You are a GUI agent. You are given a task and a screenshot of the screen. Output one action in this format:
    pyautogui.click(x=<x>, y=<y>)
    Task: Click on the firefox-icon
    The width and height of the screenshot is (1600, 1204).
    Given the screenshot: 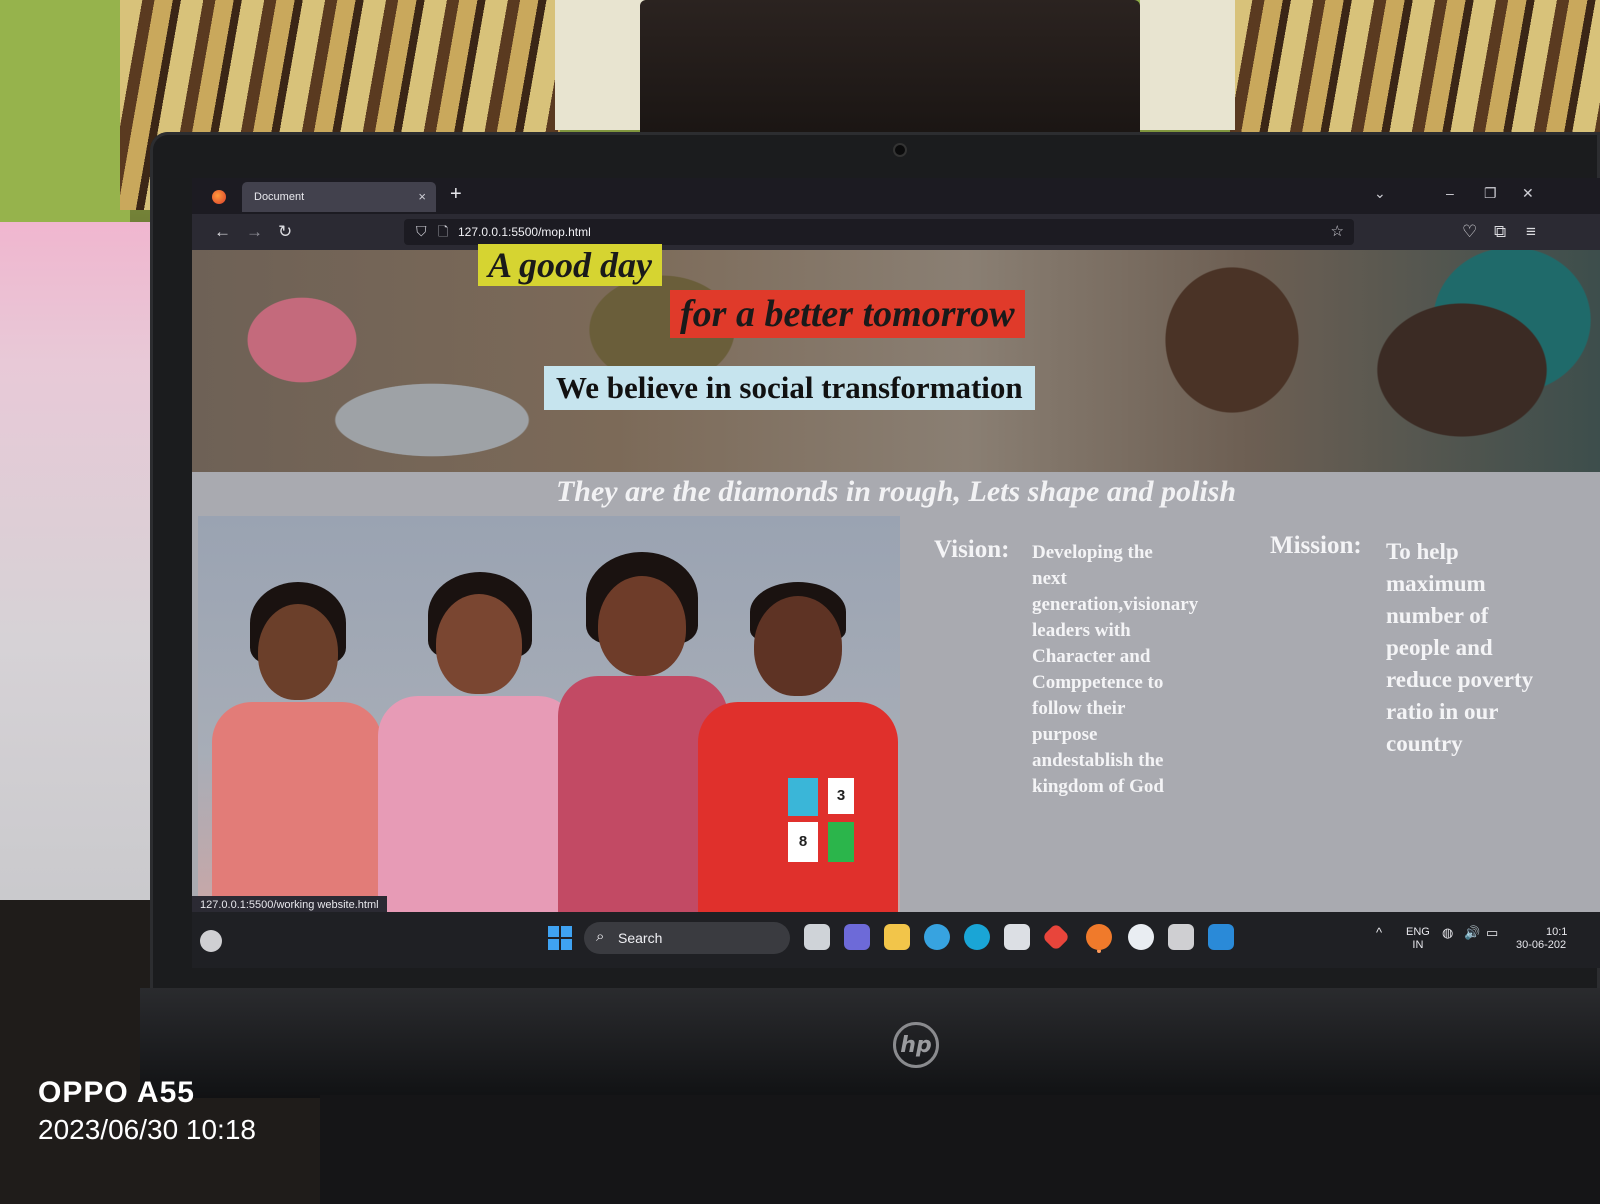 What is the action you would take?
    pyautogui.click(x=219, y=197)
    